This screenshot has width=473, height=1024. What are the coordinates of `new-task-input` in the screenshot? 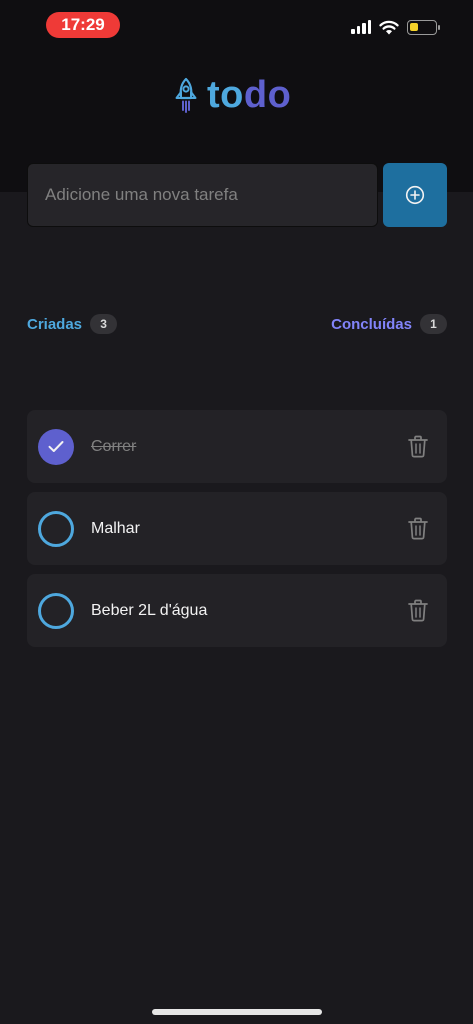 It's located at (202, 195).